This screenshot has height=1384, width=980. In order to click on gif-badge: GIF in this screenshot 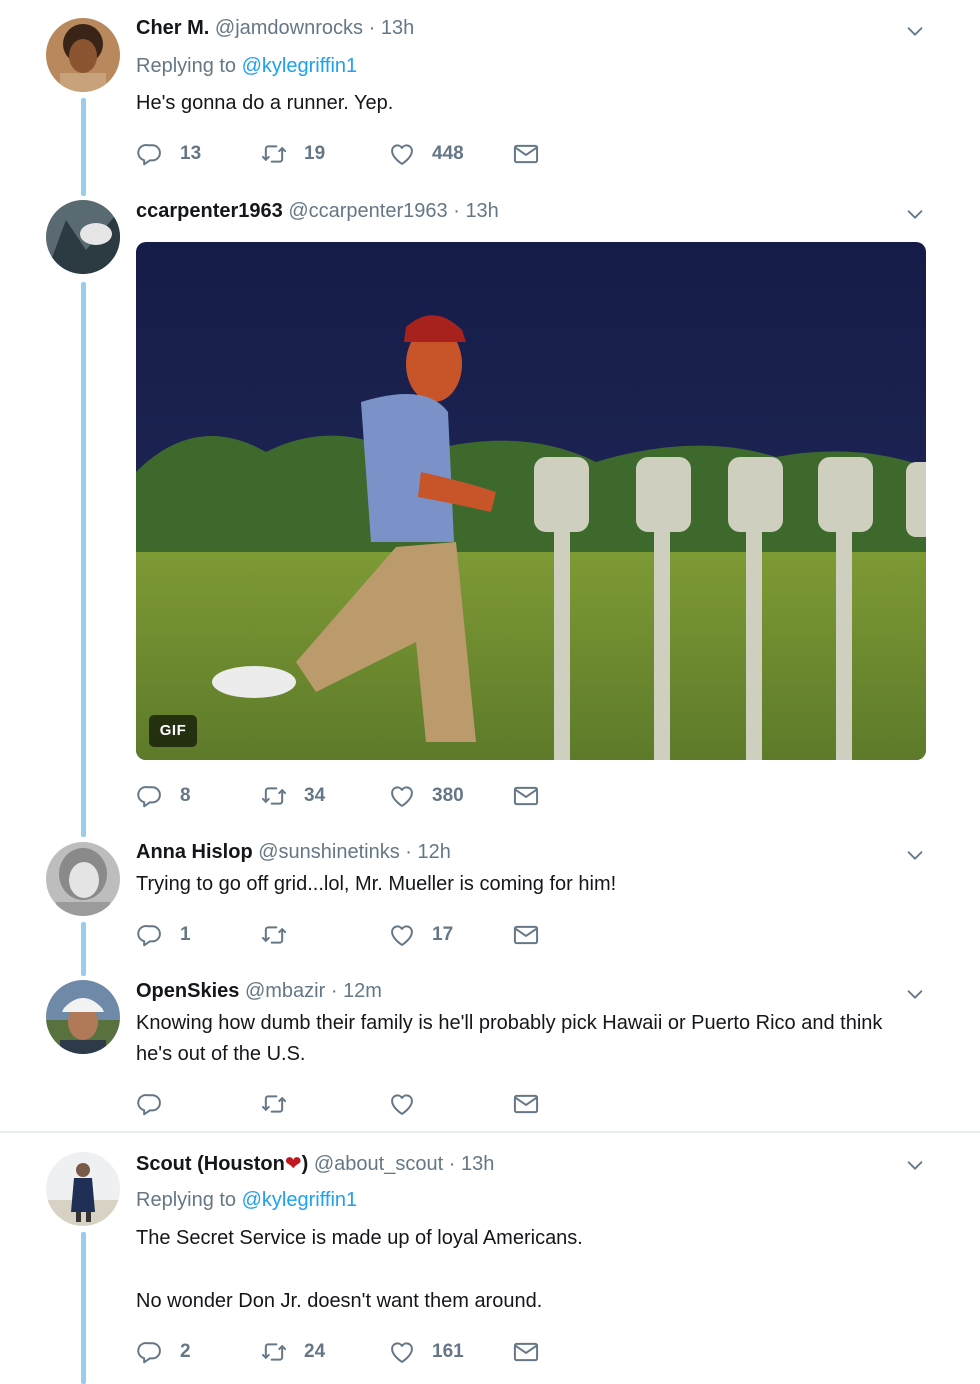, I will do `click(173, 731)`.